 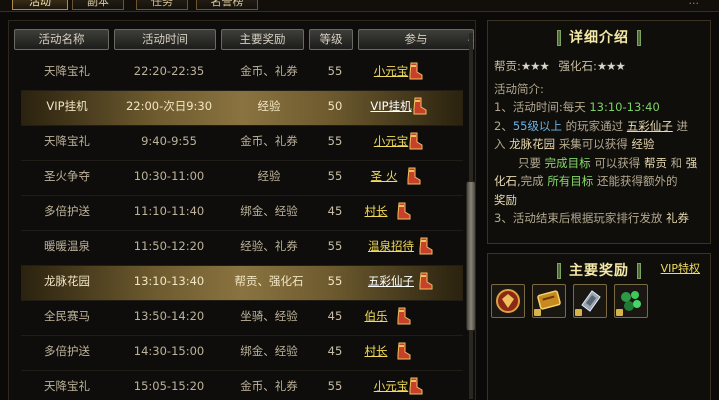 What do you see at coordinates (169, 106) in the screenshot?
I see `activity-time: 22:00-次日9:30` at bounding box center [169, 106].